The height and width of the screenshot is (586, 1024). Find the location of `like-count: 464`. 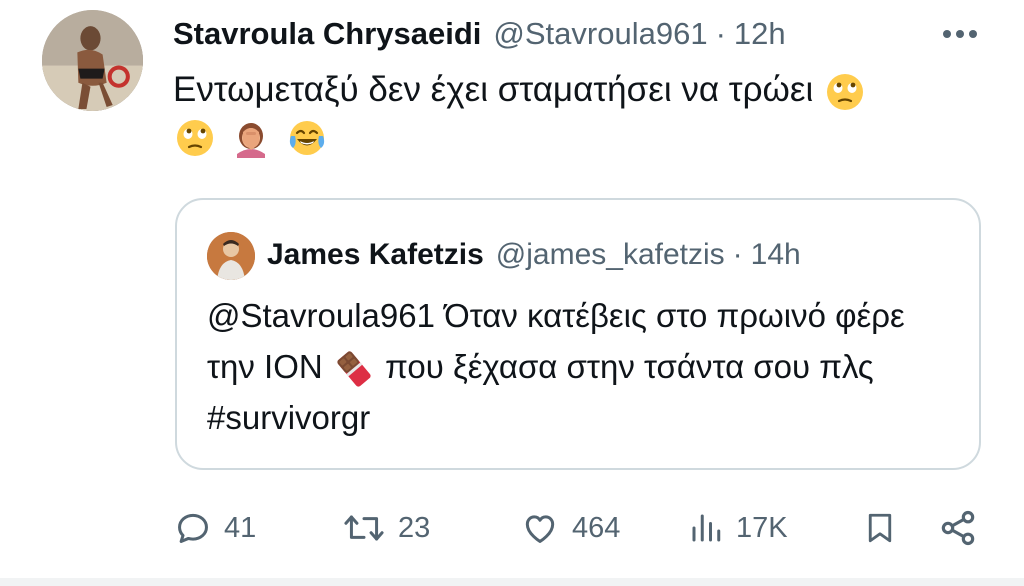

like-count: 464 is located at coordinates (596, 527).